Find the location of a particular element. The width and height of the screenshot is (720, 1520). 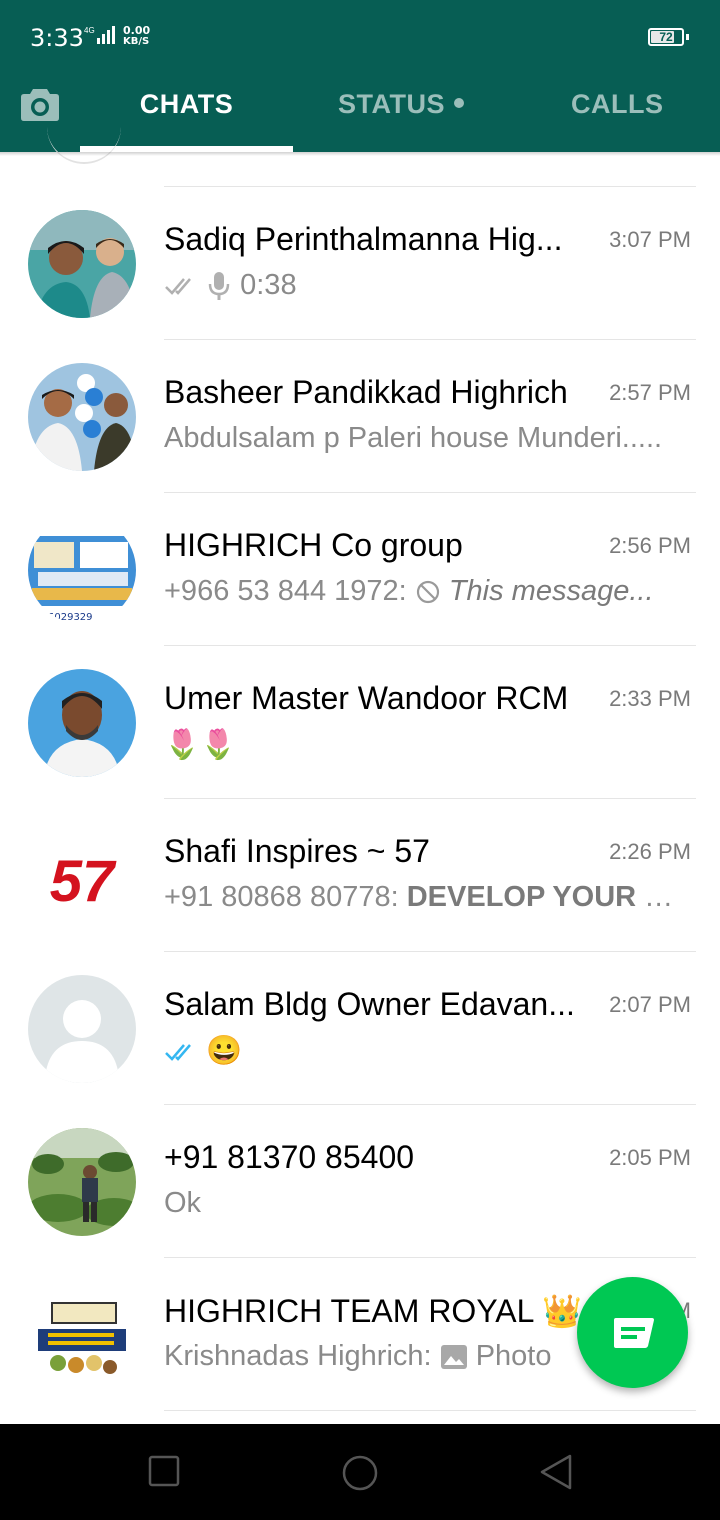

message-icon is located at coordinates (634, 1333).